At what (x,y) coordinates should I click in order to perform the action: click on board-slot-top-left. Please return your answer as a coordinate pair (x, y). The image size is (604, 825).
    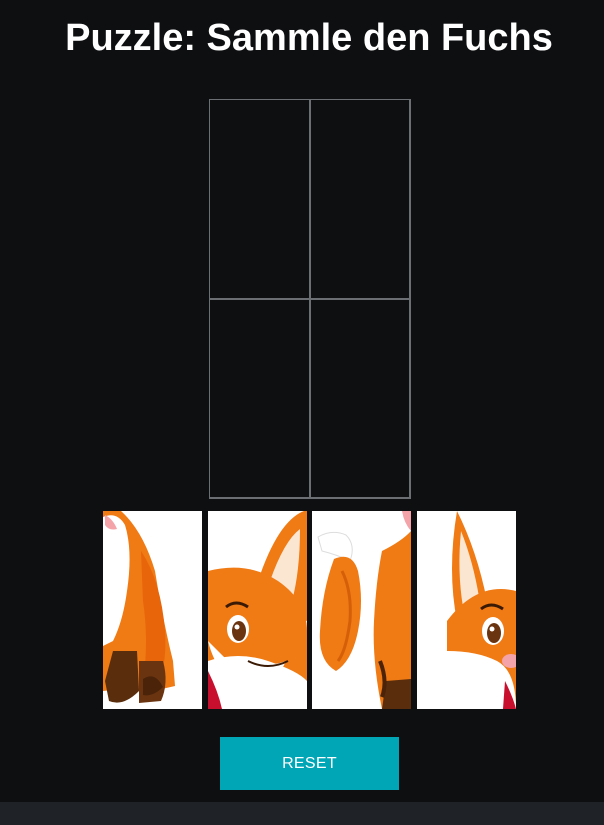
    Looking at the image, I should click on (260, 199).